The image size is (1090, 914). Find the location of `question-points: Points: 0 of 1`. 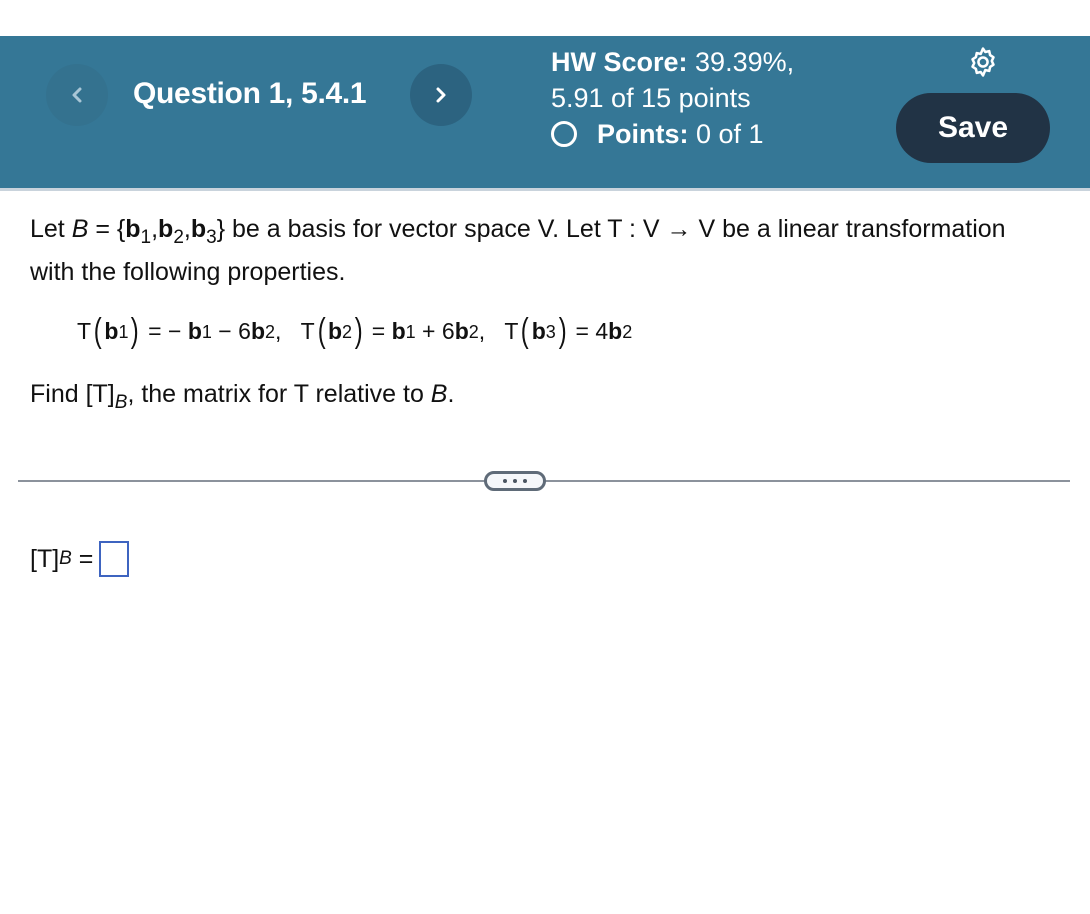

question-points: Points: 0 of 1 is located at coordinates (672, 134).